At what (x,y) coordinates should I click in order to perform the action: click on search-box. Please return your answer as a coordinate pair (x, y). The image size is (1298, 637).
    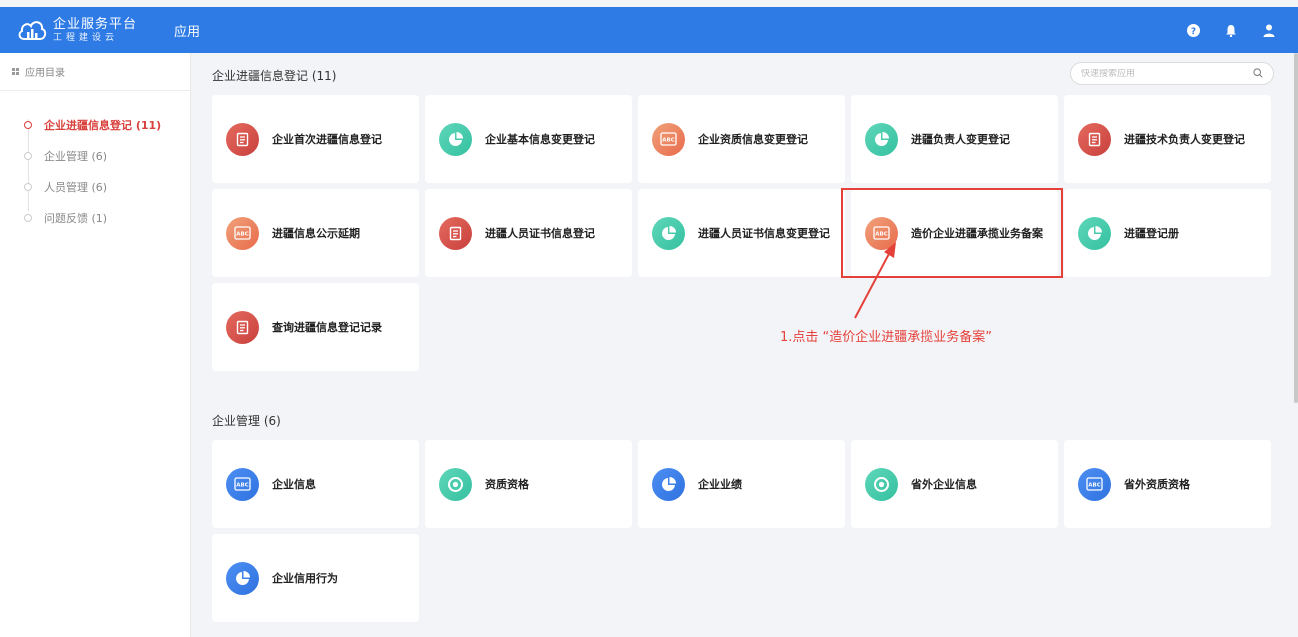
    Looking at the image, I should click on (1172, 73).